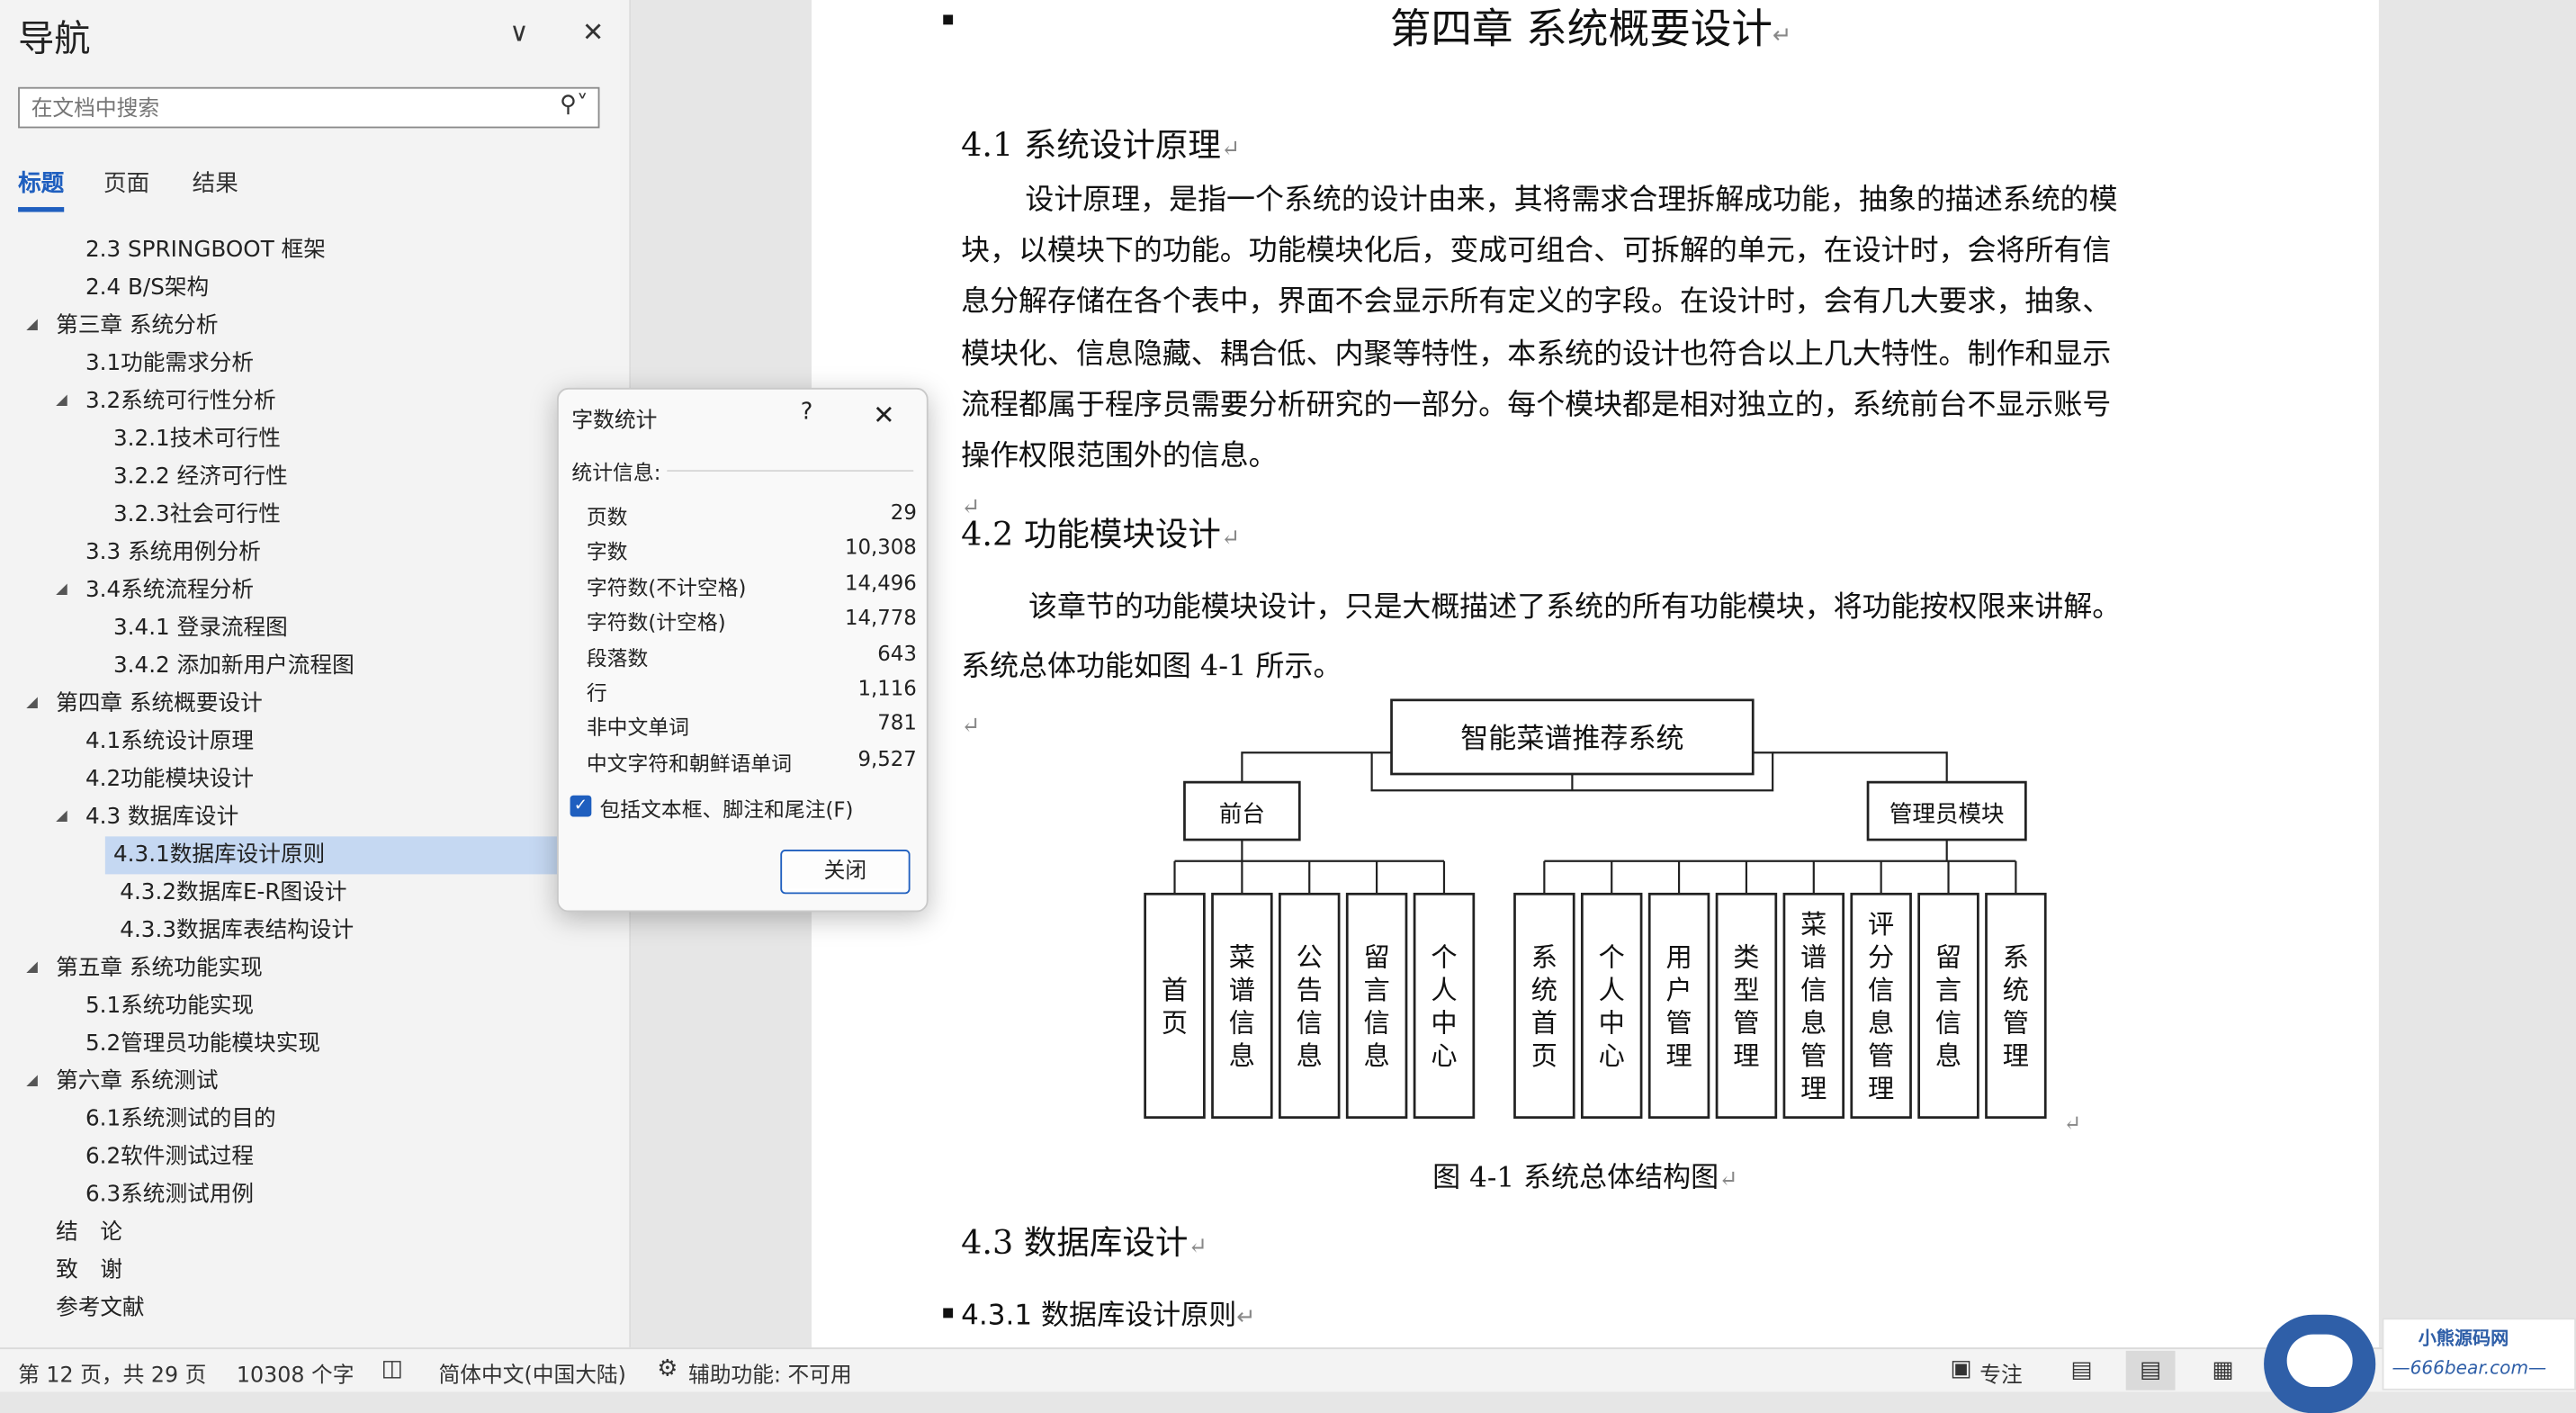 This screenshot has width=2576, height=1413. What do you see at coordinates (137, 326) in the screenshot?
I see `outline-item: 第三章 系统分析` at bounding box center [137, 326].